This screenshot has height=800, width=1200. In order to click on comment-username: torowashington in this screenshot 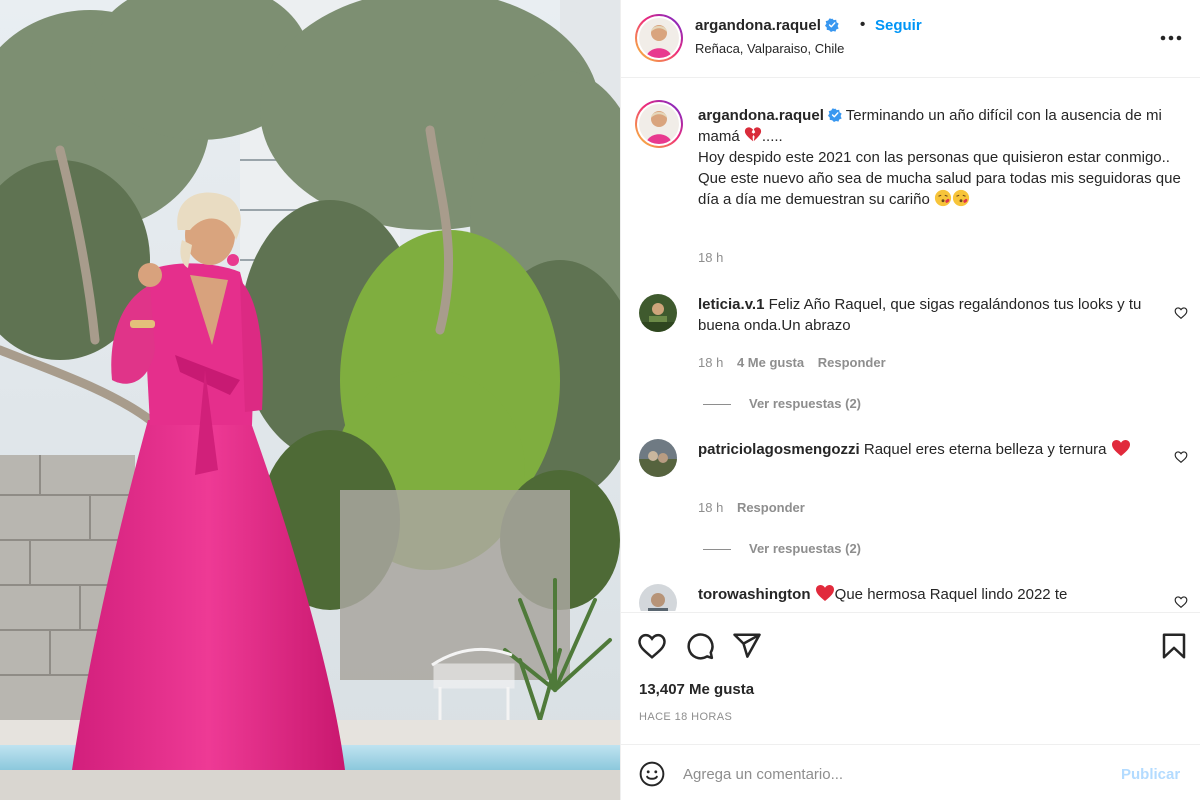, I will do `click(754, 594)`.